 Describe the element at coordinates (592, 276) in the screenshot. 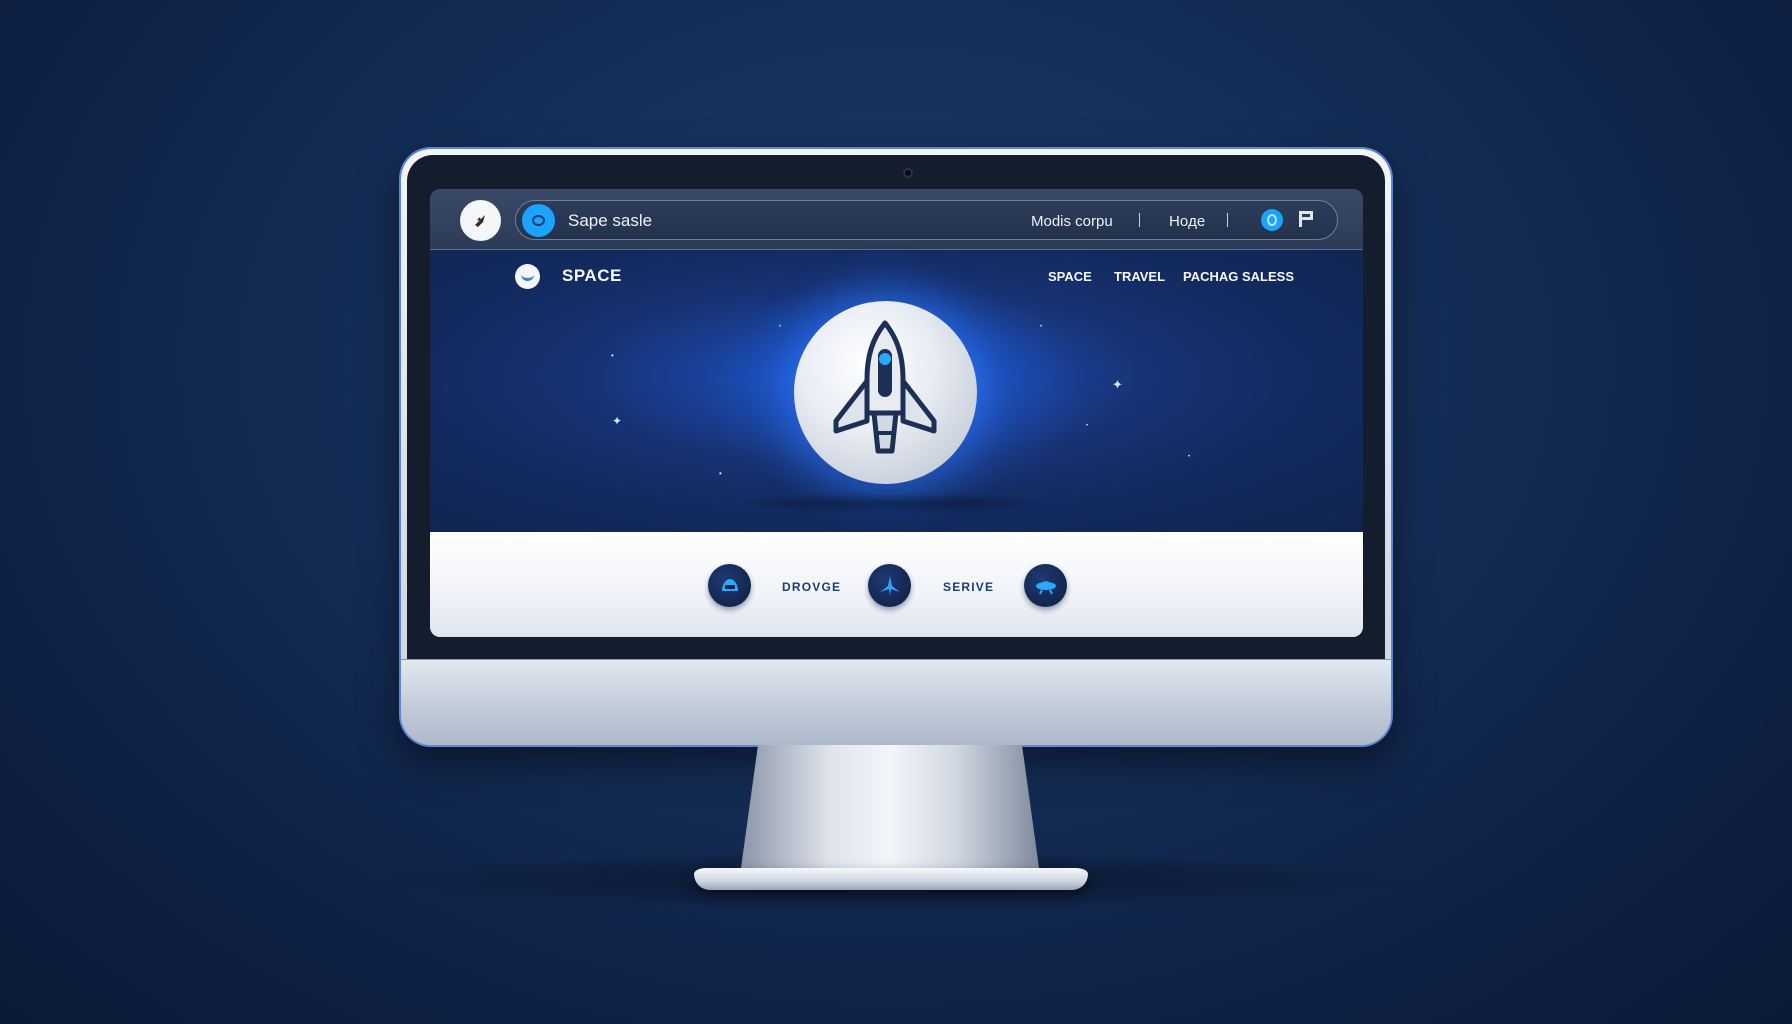

I see `site-name: SPACE` at that location.